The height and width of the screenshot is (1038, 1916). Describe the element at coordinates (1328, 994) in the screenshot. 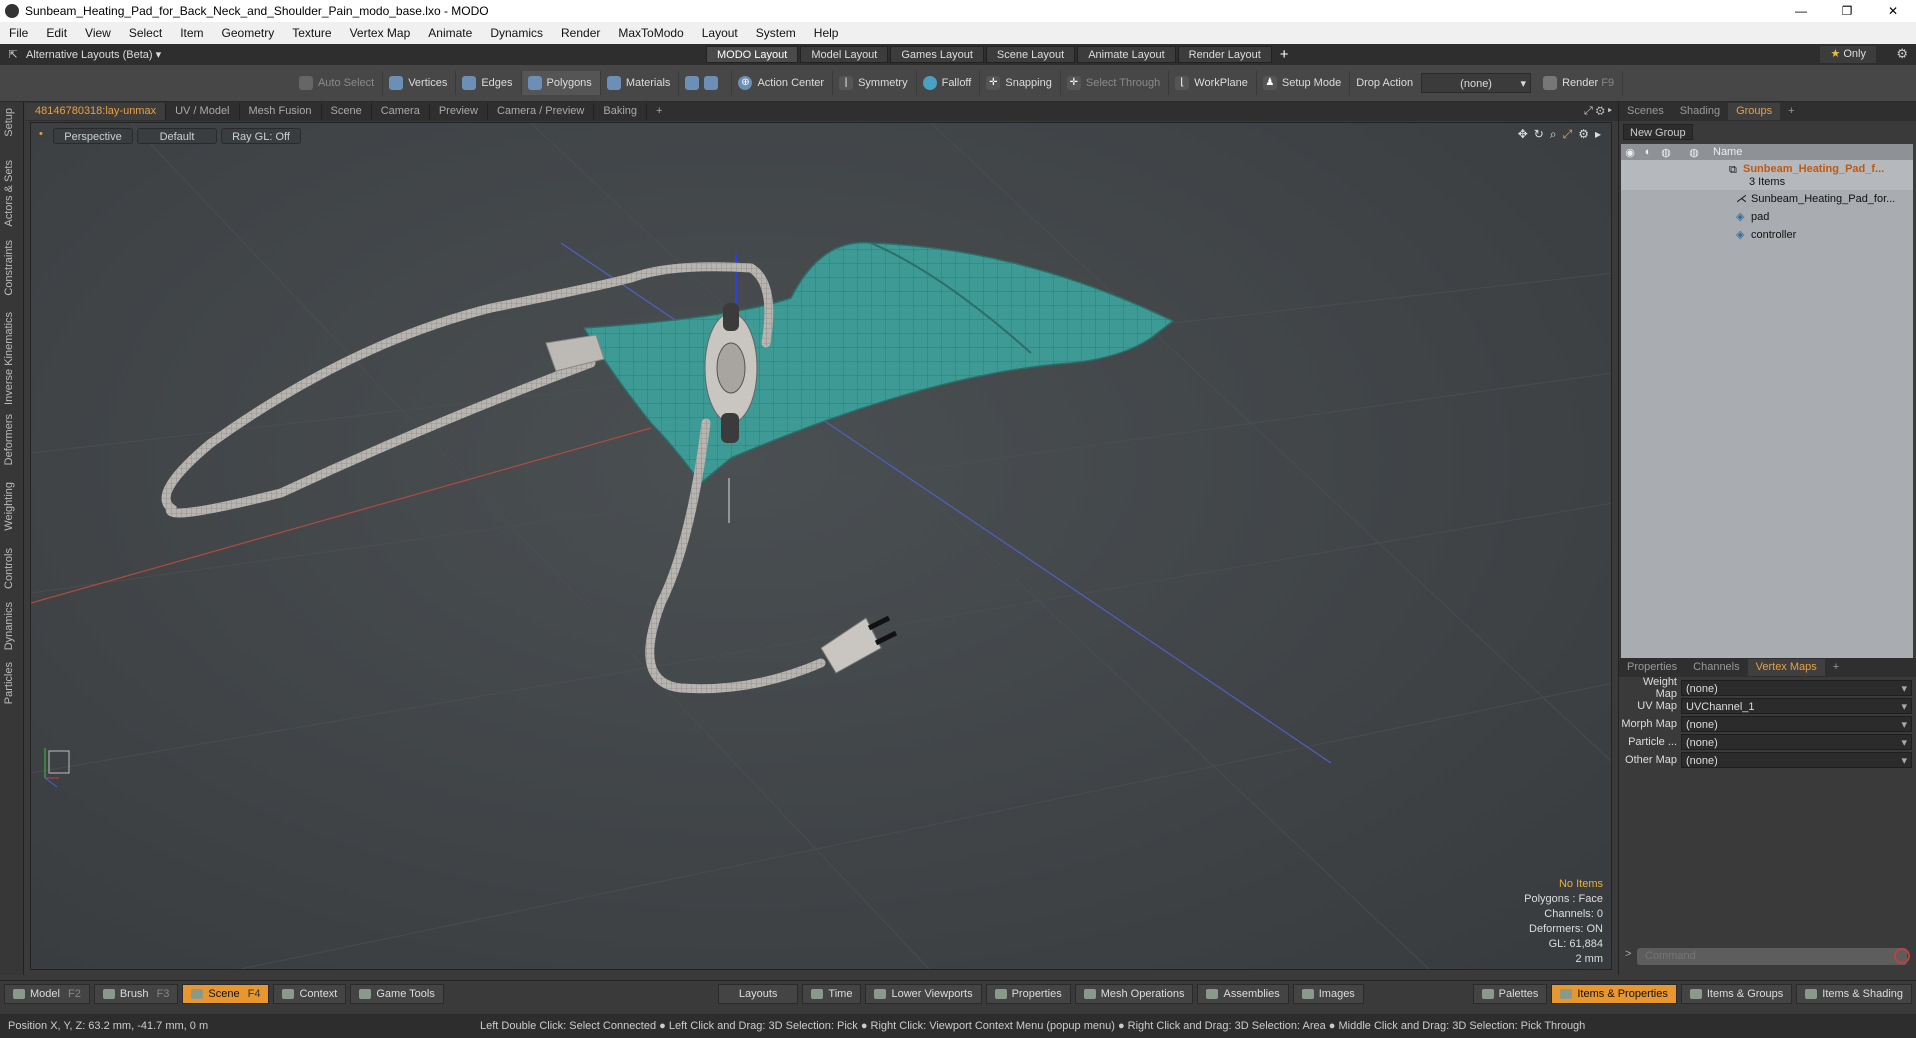

I see `images-button: Images` at that location.